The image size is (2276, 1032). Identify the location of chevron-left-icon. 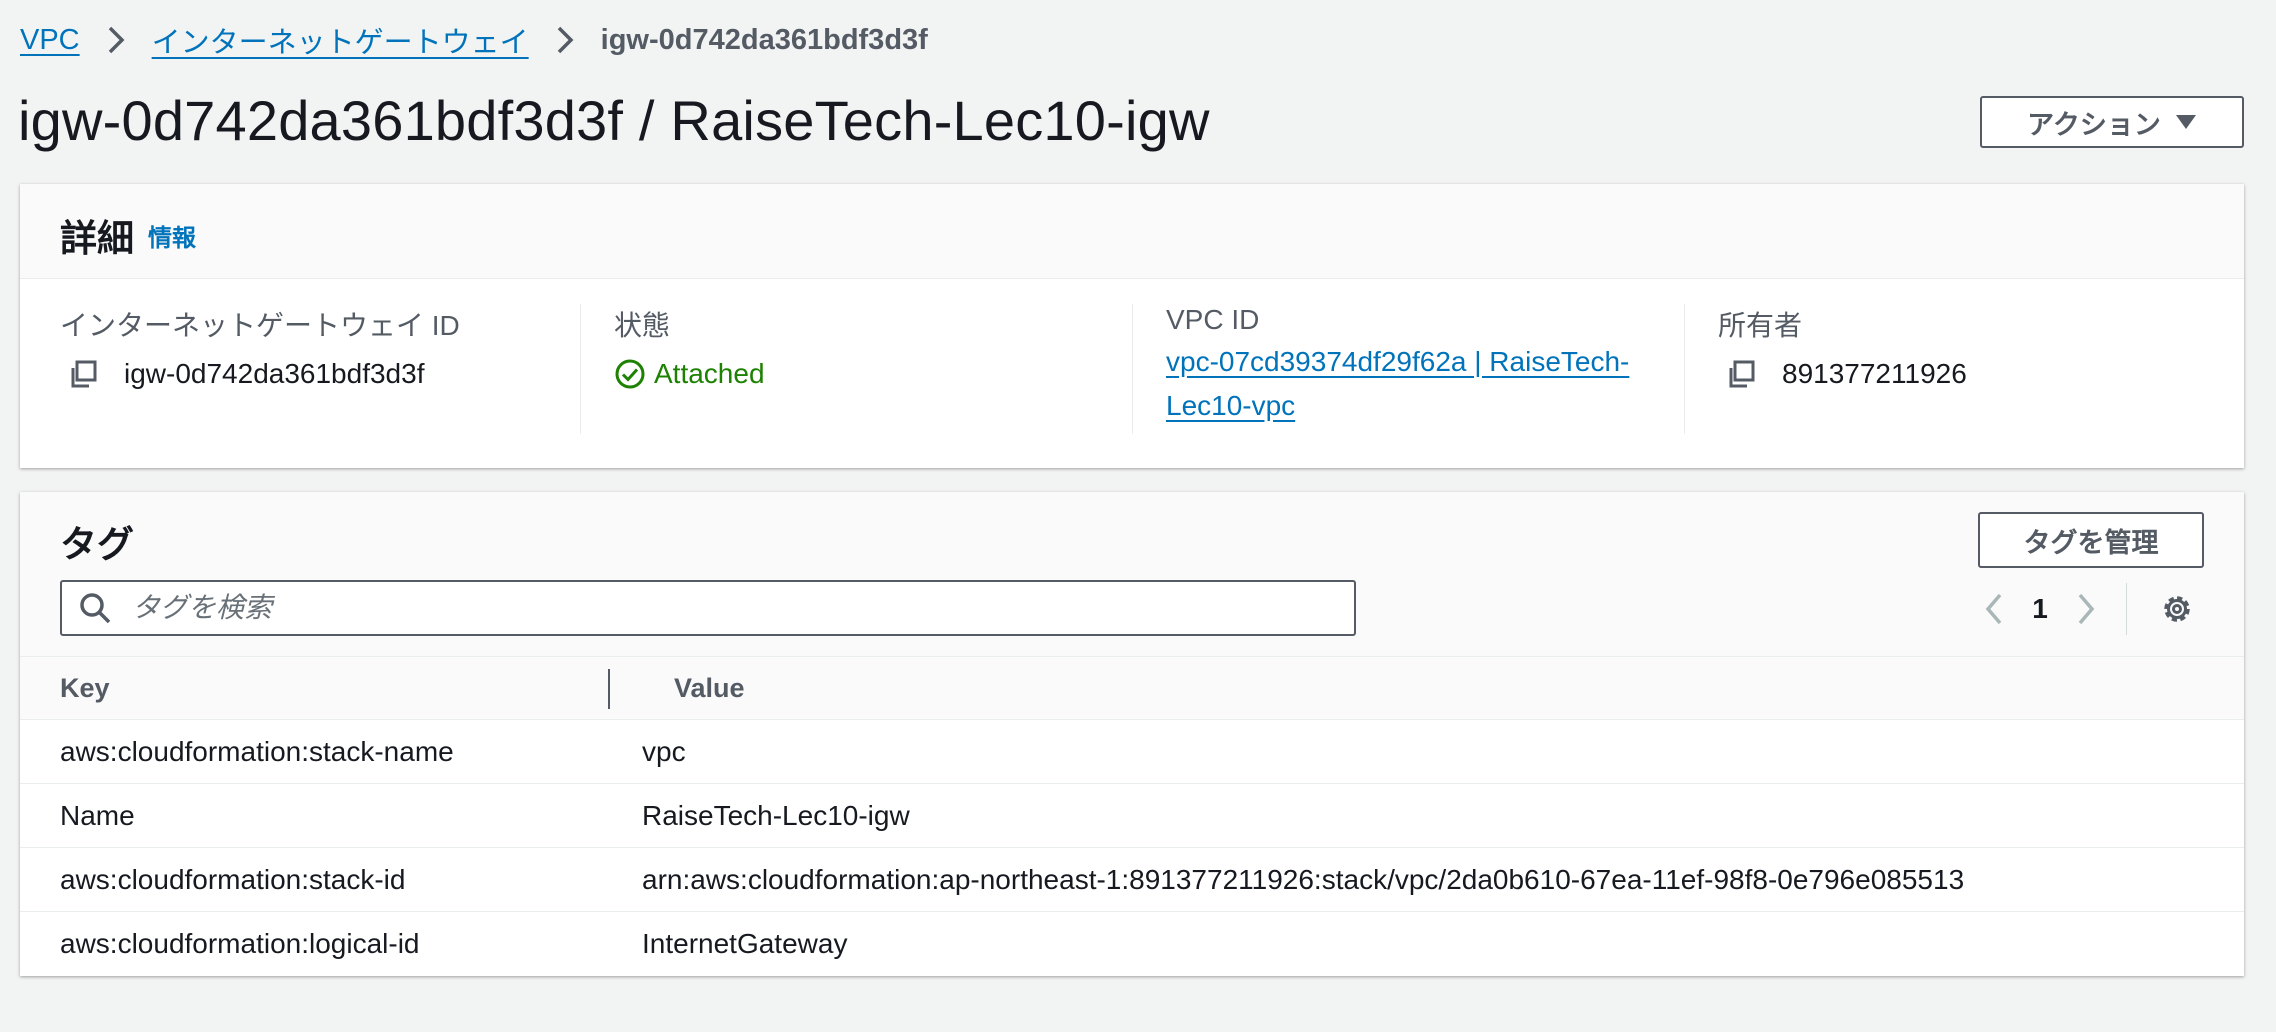
(1994, 609).